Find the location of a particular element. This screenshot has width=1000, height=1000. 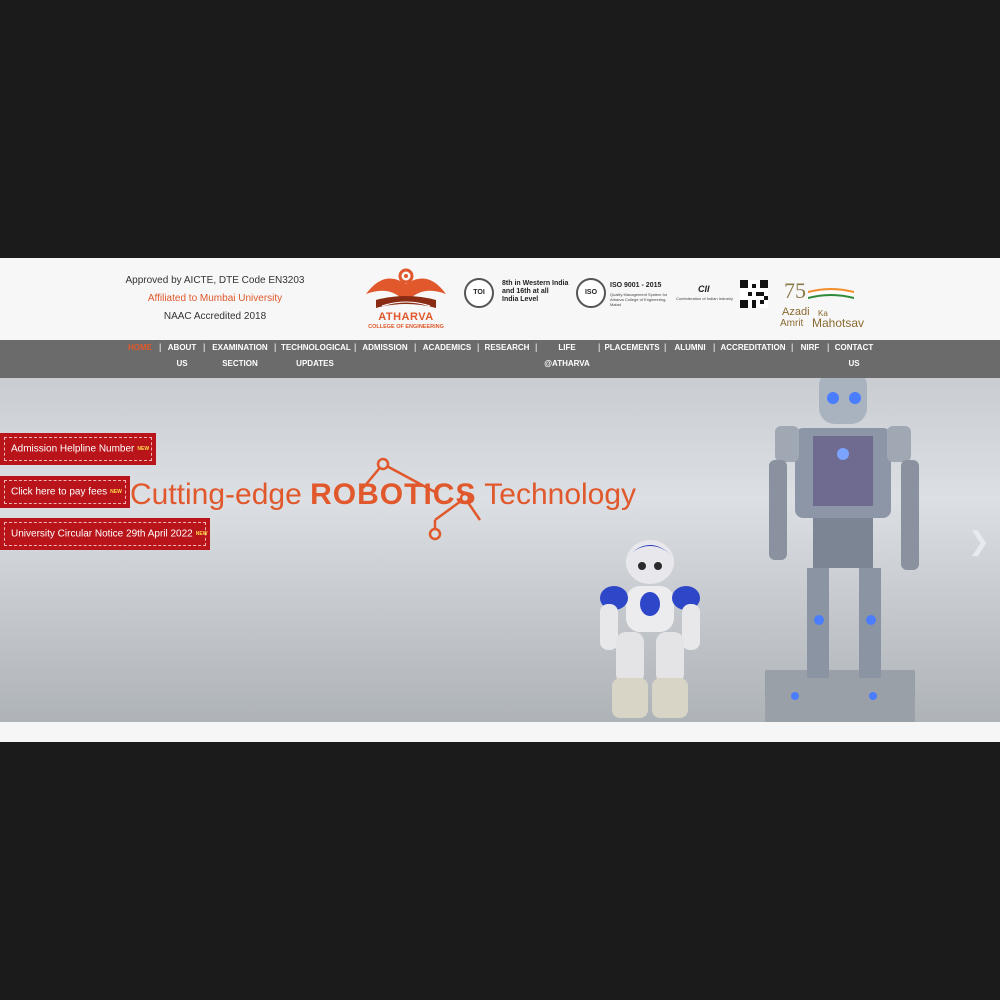

nav-item-admission: ADMISSION is located at coordinates (385, 359).